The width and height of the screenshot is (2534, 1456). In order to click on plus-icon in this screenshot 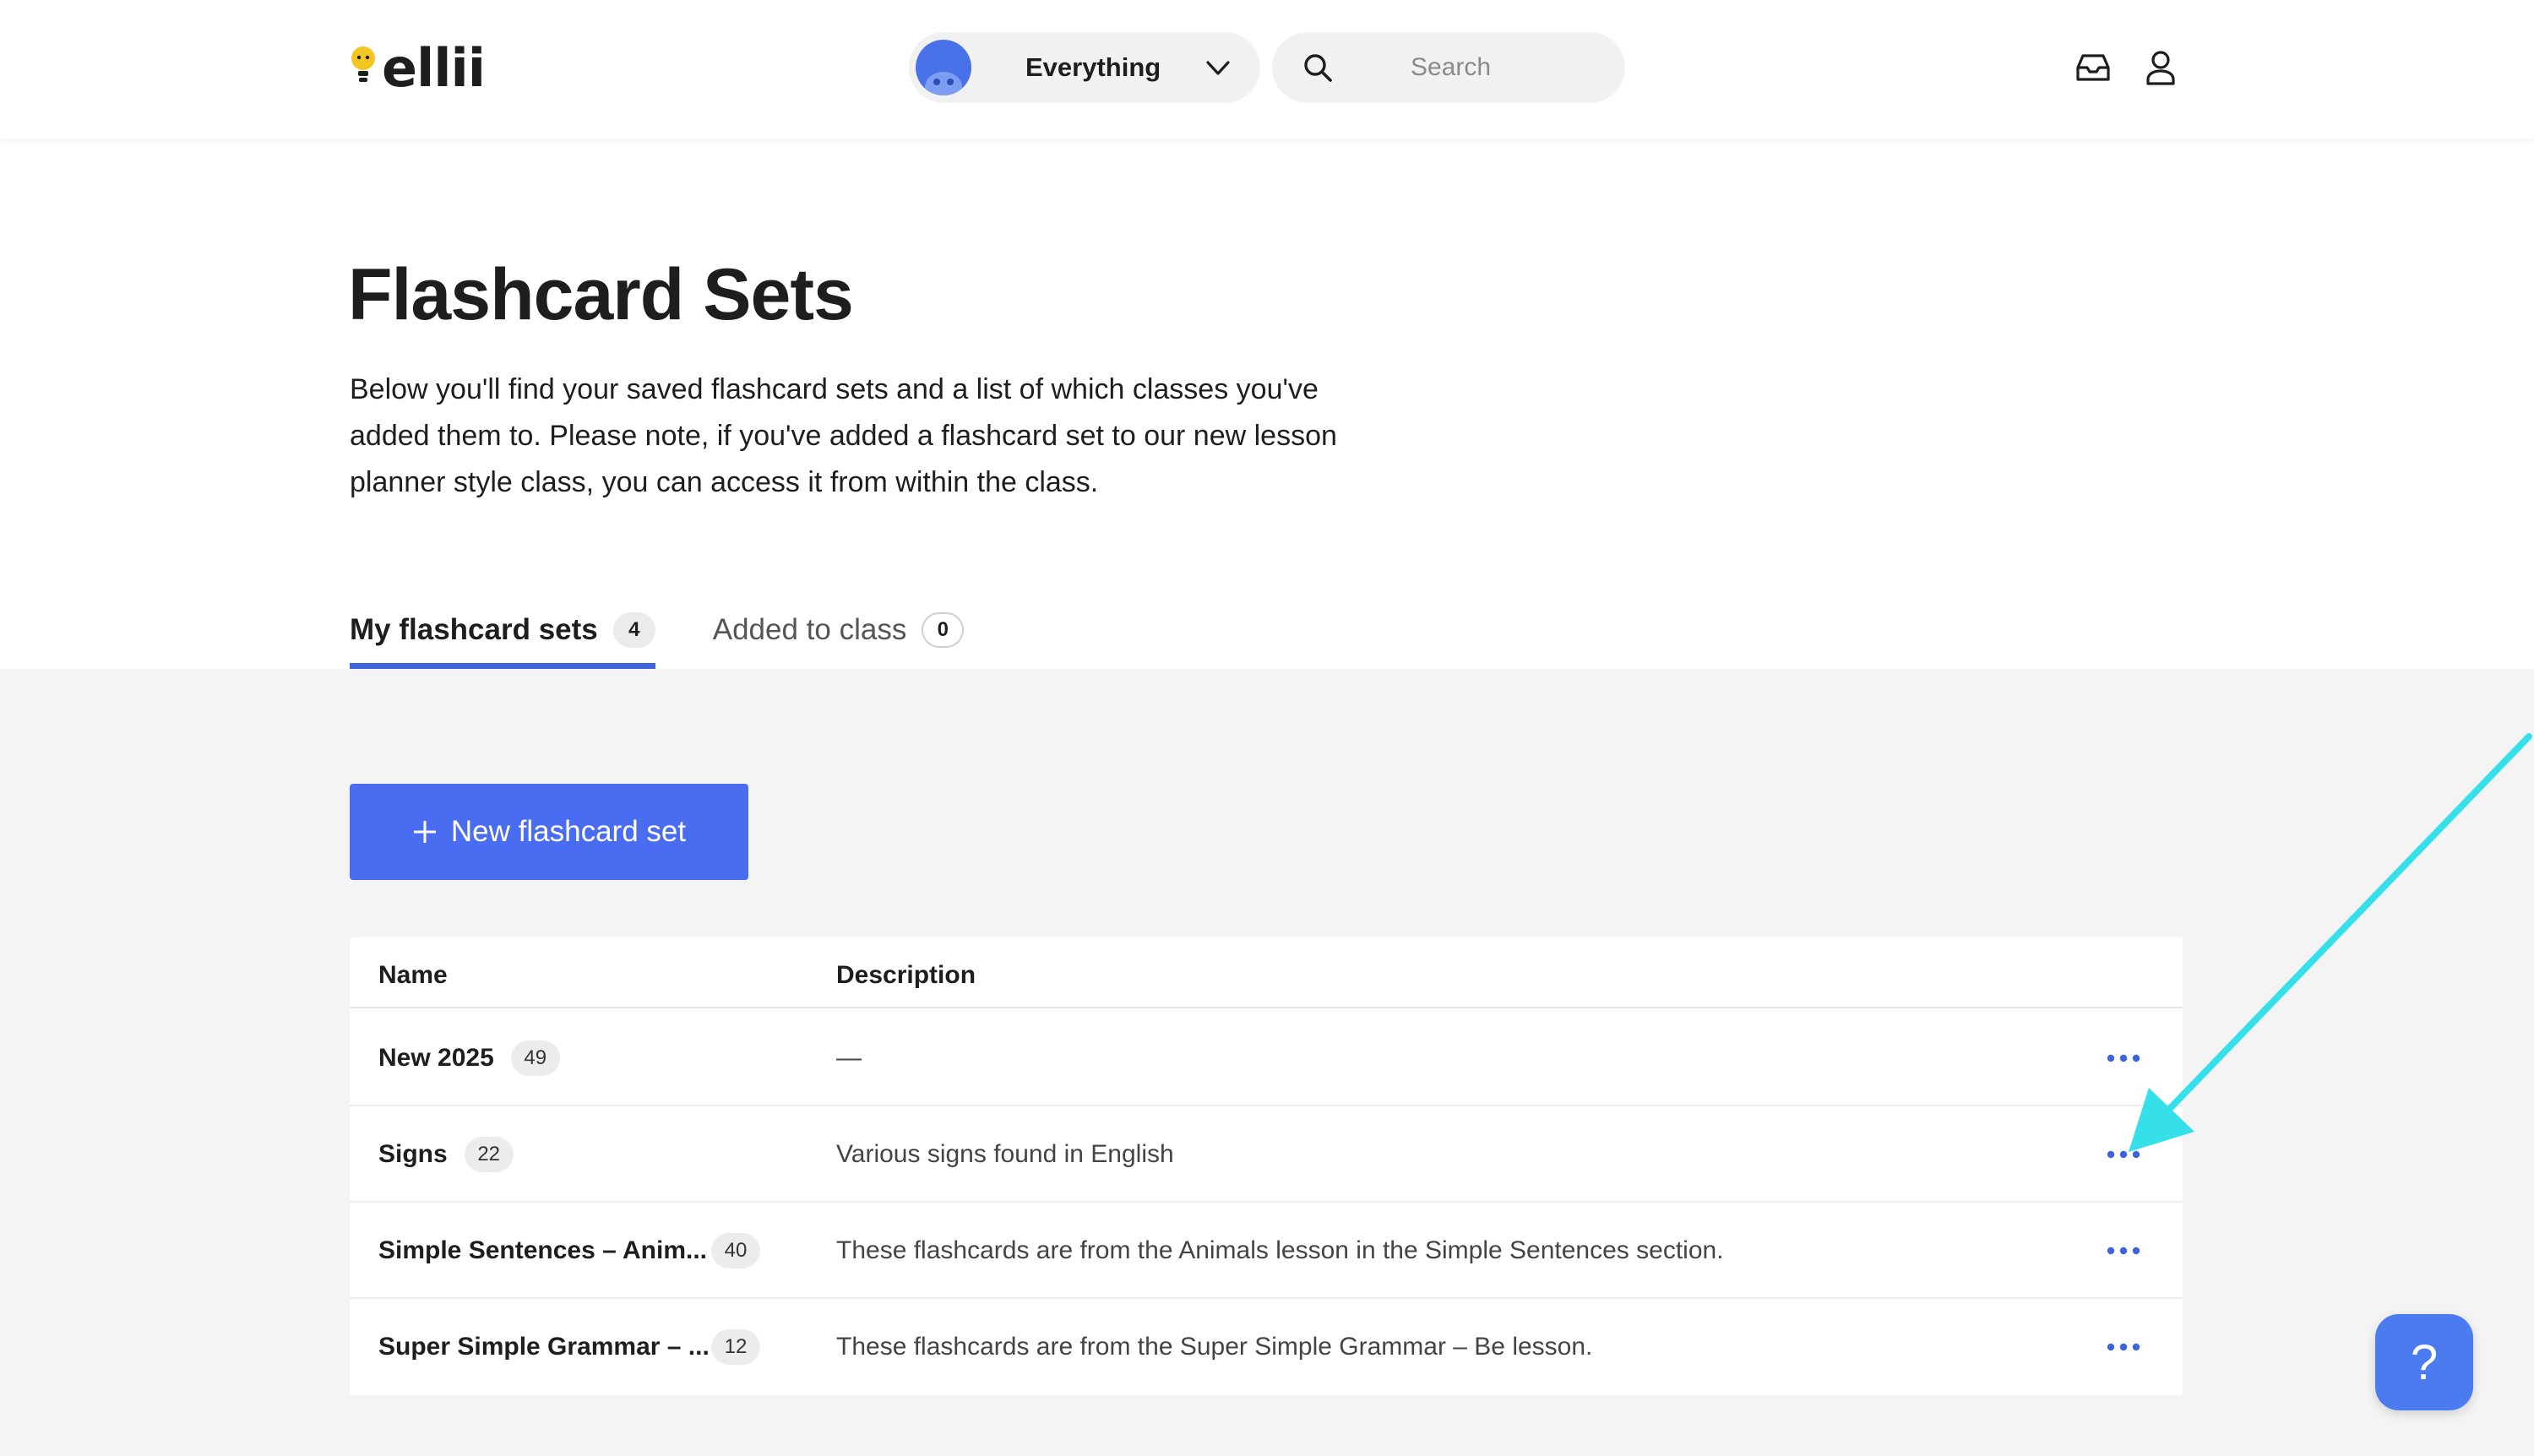, I will do `click(424, 832)`.